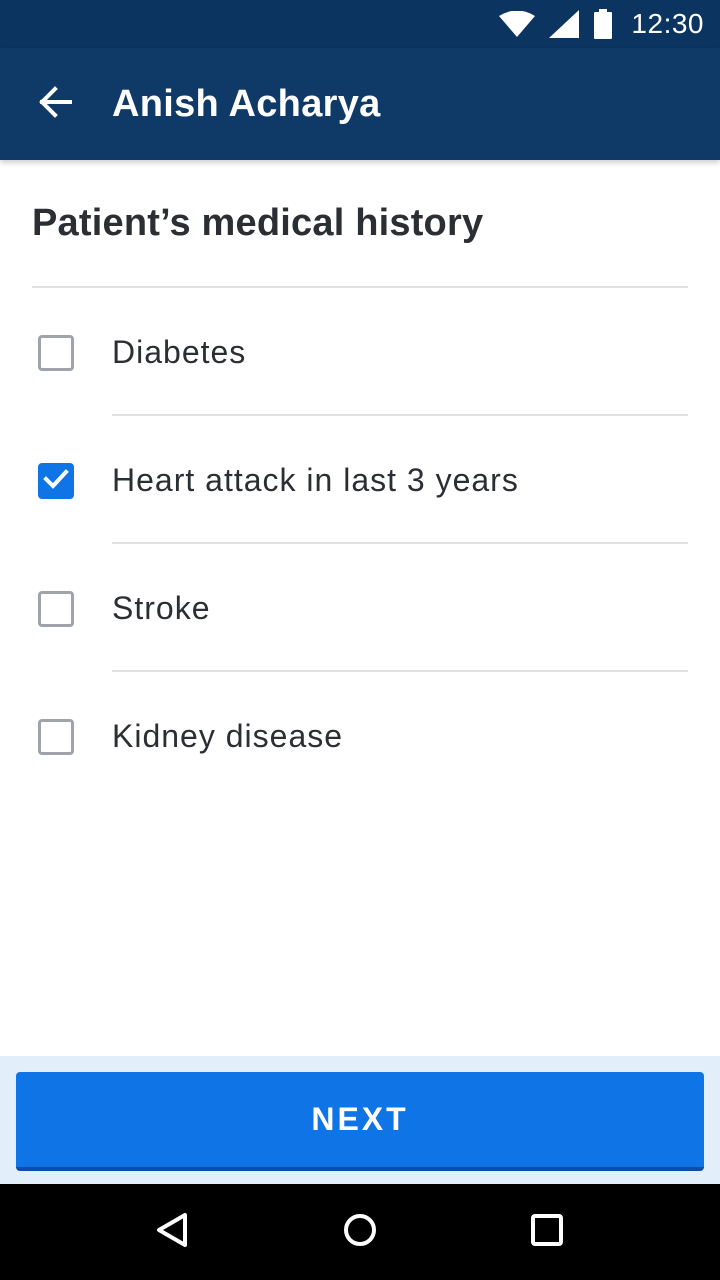 The height and width of the screenshot is (1280, 720). I want to click on back-button, so click(56, 104).